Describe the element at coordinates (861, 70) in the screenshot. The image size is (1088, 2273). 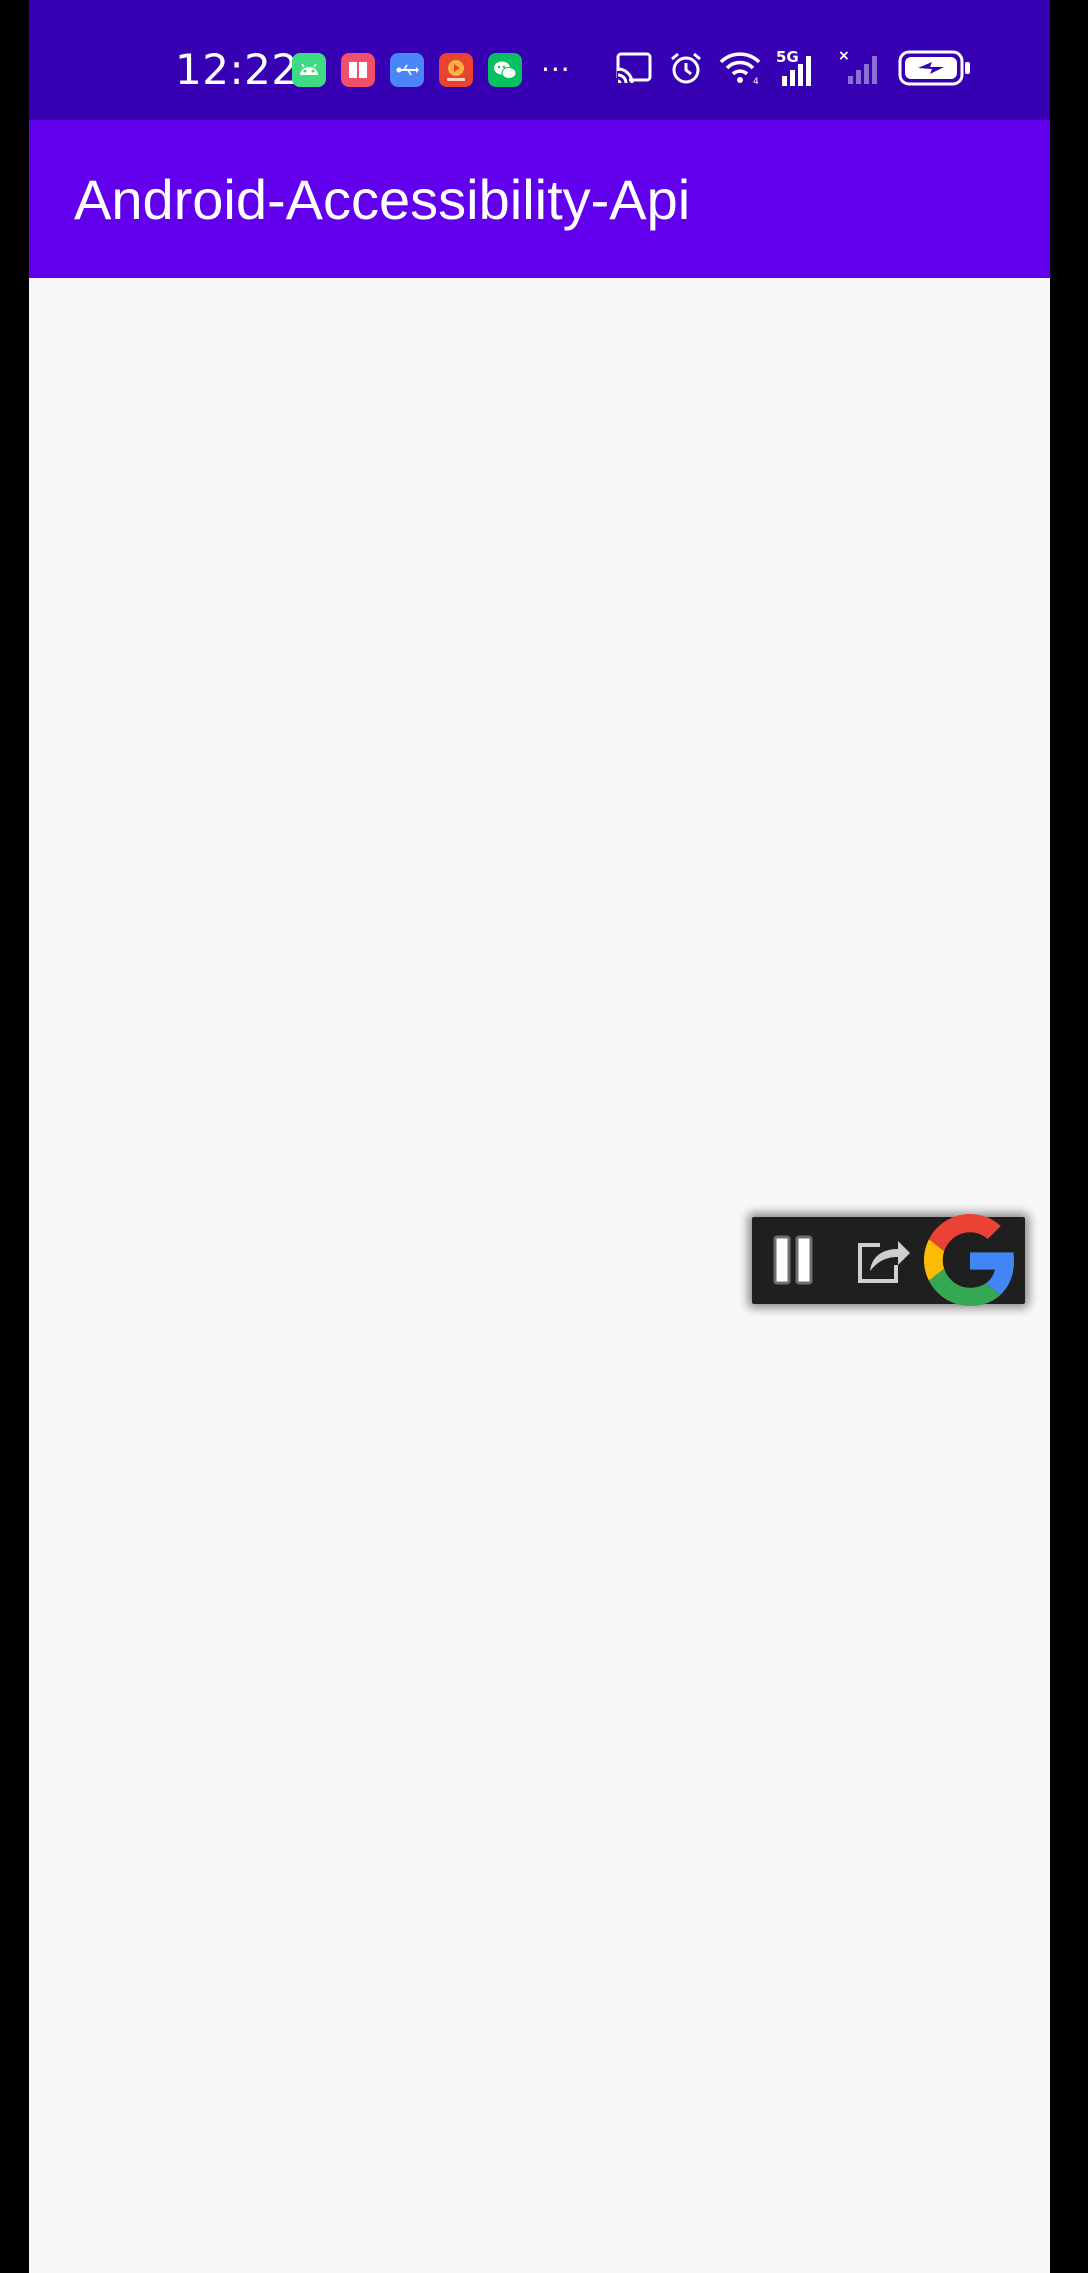
I see `no-signal-icon: ×` at that location.